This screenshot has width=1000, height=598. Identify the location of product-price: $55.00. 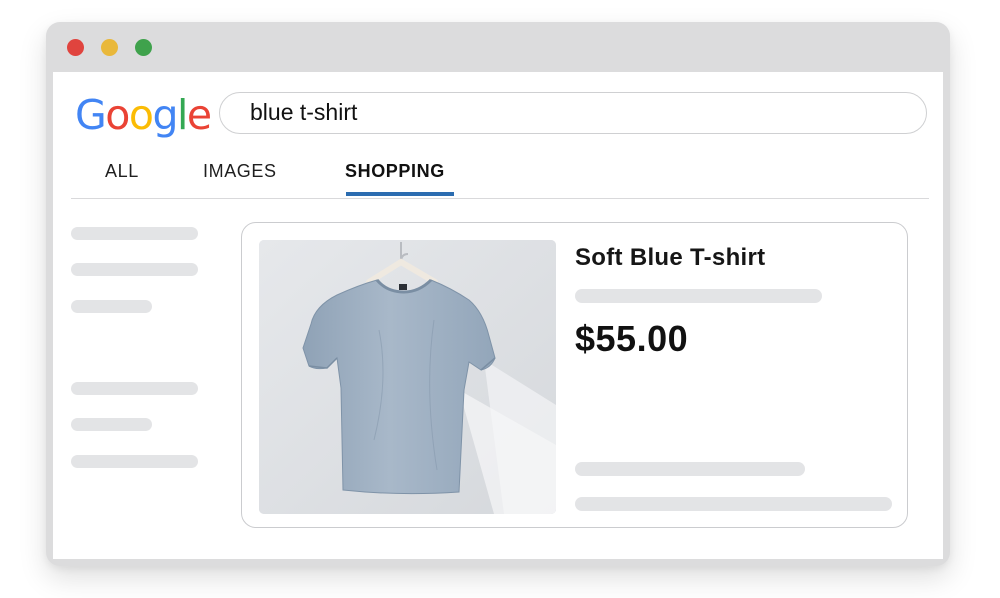
(632, 338).